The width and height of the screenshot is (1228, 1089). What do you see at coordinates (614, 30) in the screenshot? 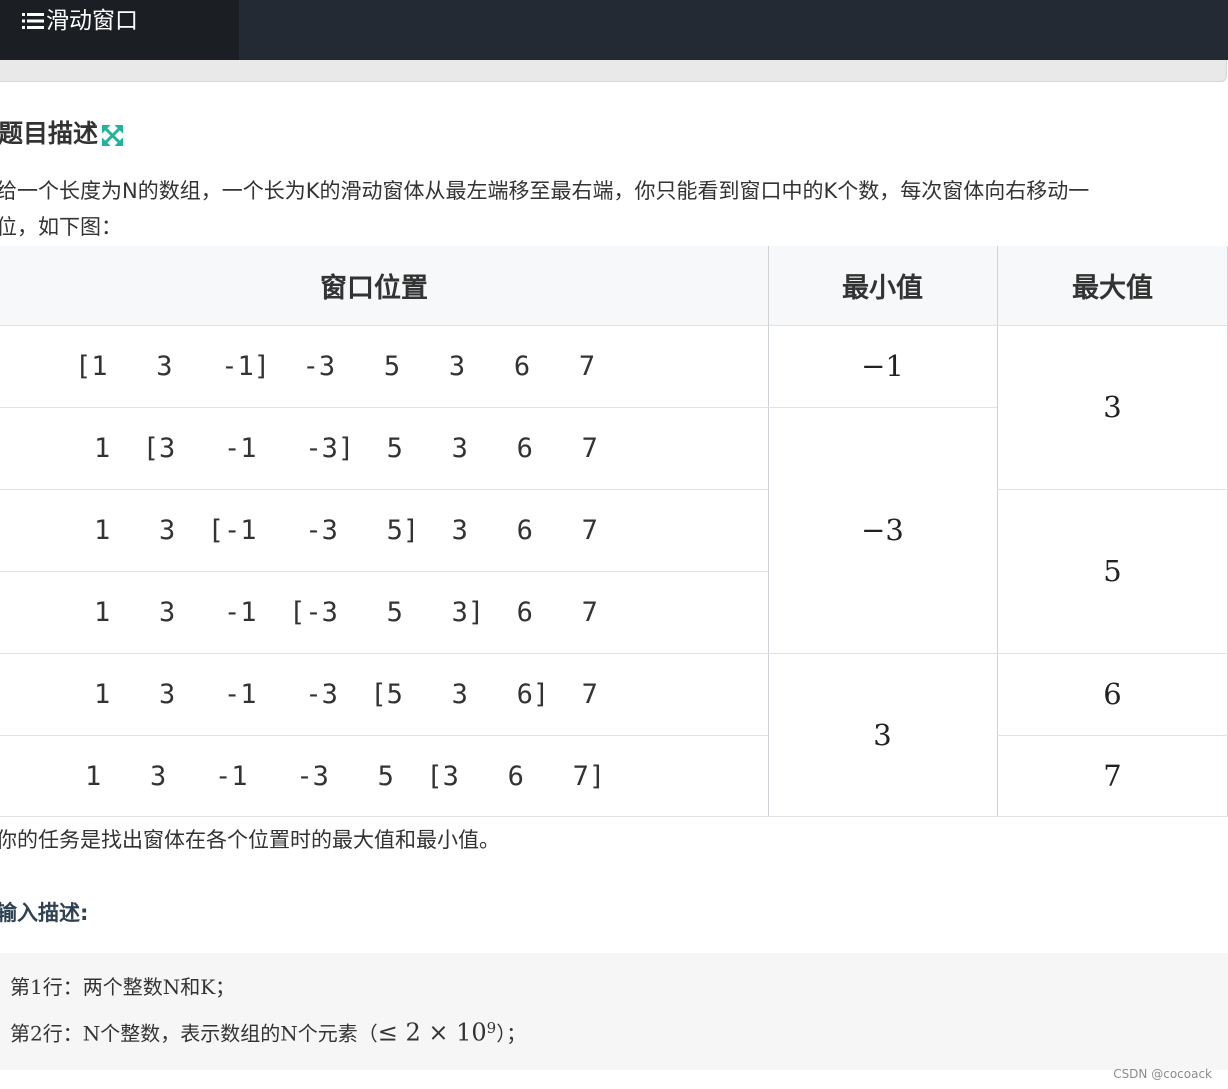
I see `top-bar: 滑动窗口` at bounding box center [614, 30].